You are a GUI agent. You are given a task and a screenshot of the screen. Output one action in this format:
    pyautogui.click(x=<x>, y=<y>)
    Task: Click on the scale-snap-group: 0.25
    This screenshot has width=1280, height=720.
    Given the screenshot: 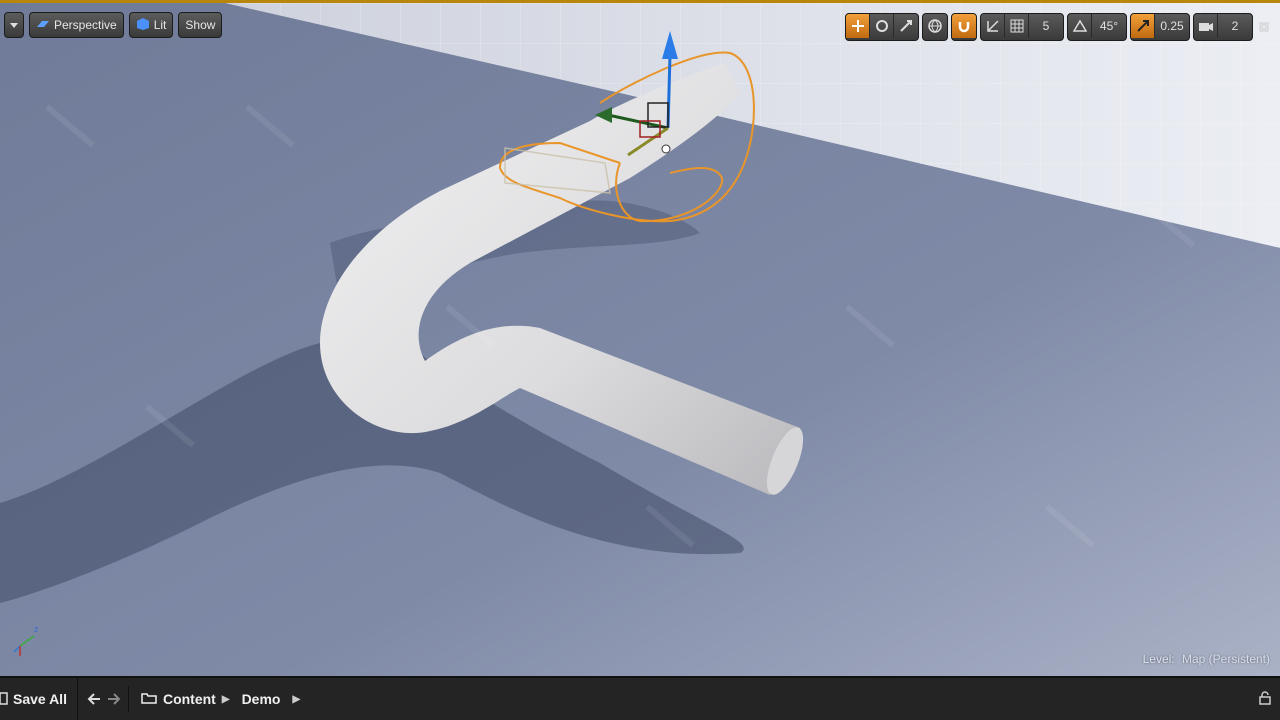 What is the action you would take?
    pyautogui.click(x=1160, y=27)
    